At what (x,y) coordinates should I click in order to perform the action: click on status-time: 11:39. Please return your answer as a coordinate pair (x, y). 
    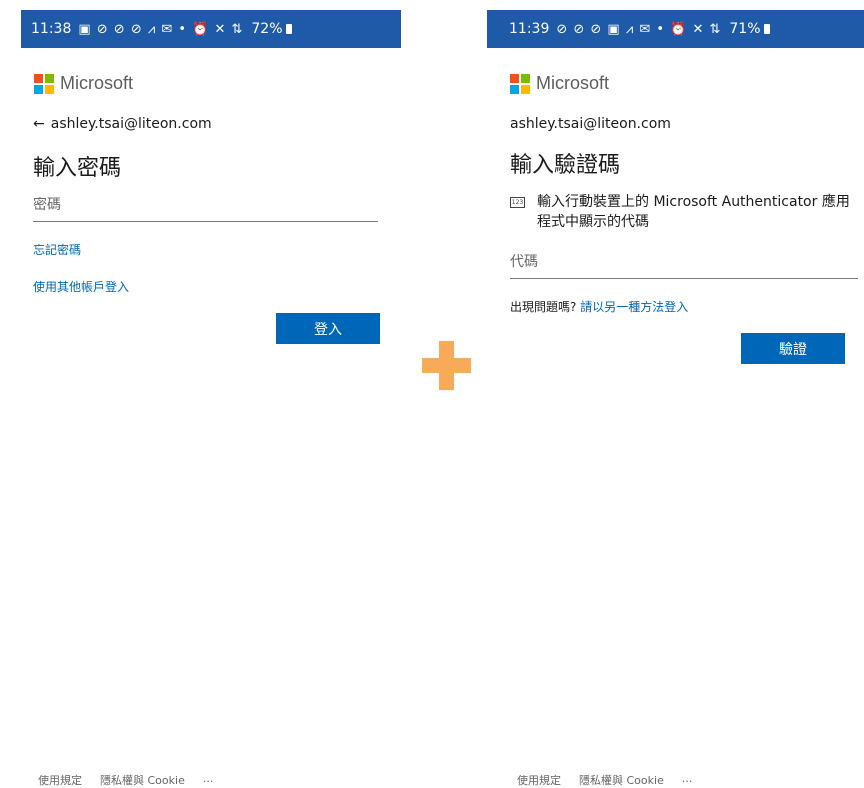
    Looking at the image, I should click on (529, 29).